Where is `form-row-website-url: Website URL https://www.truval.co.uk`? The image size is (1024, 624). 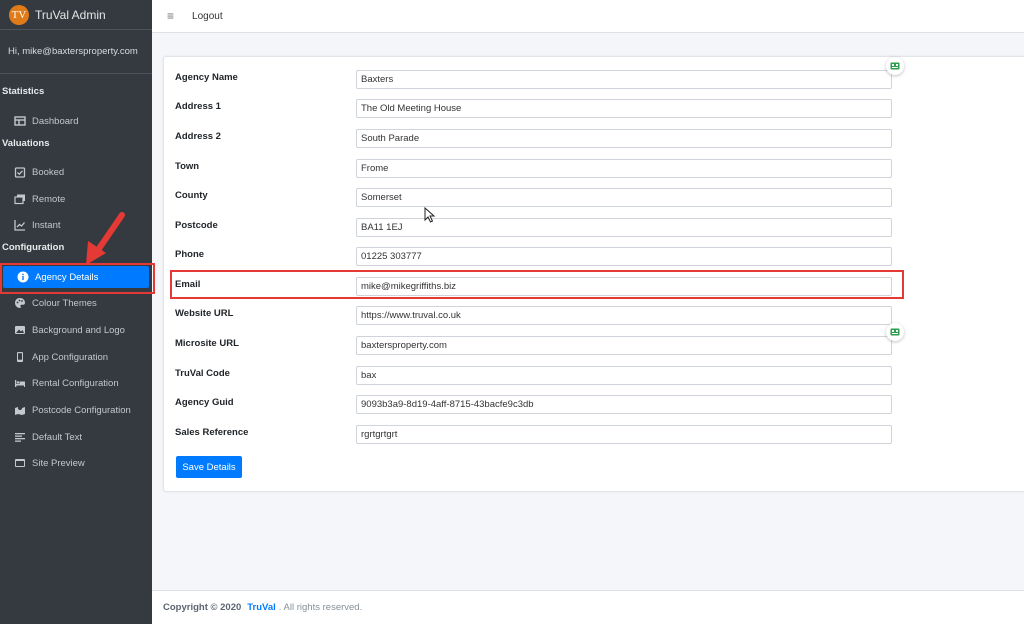
form-row-website-url: Website URL https://www.truval.co.uk is located at coordinates (544, 316).